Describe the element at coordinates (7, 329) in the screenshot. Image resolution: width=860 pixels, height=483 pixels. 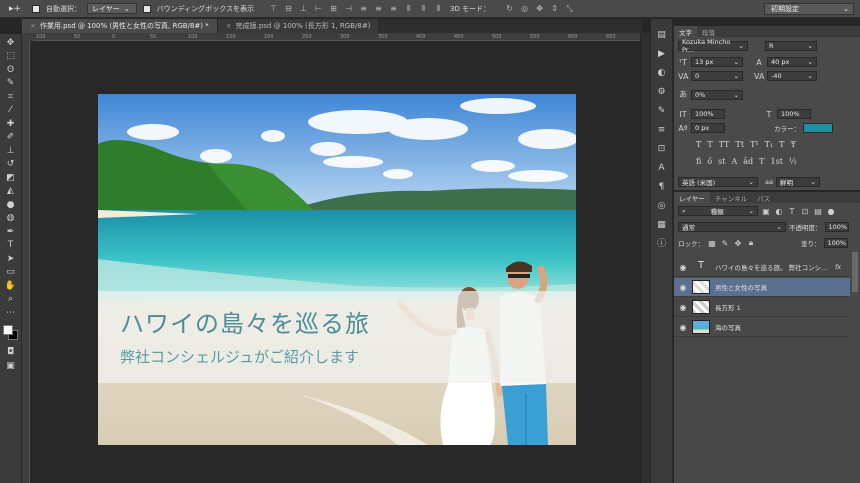
I see `foreground-color` at that location.